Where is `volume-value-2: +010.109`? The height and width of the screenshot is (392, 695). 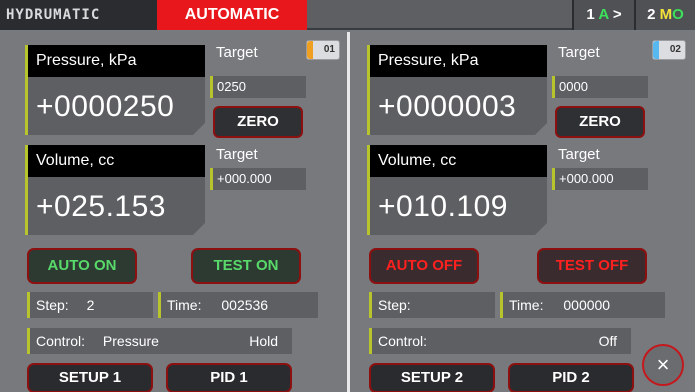 volume-value-2: +010.109 is located at coordinates (443, 206).